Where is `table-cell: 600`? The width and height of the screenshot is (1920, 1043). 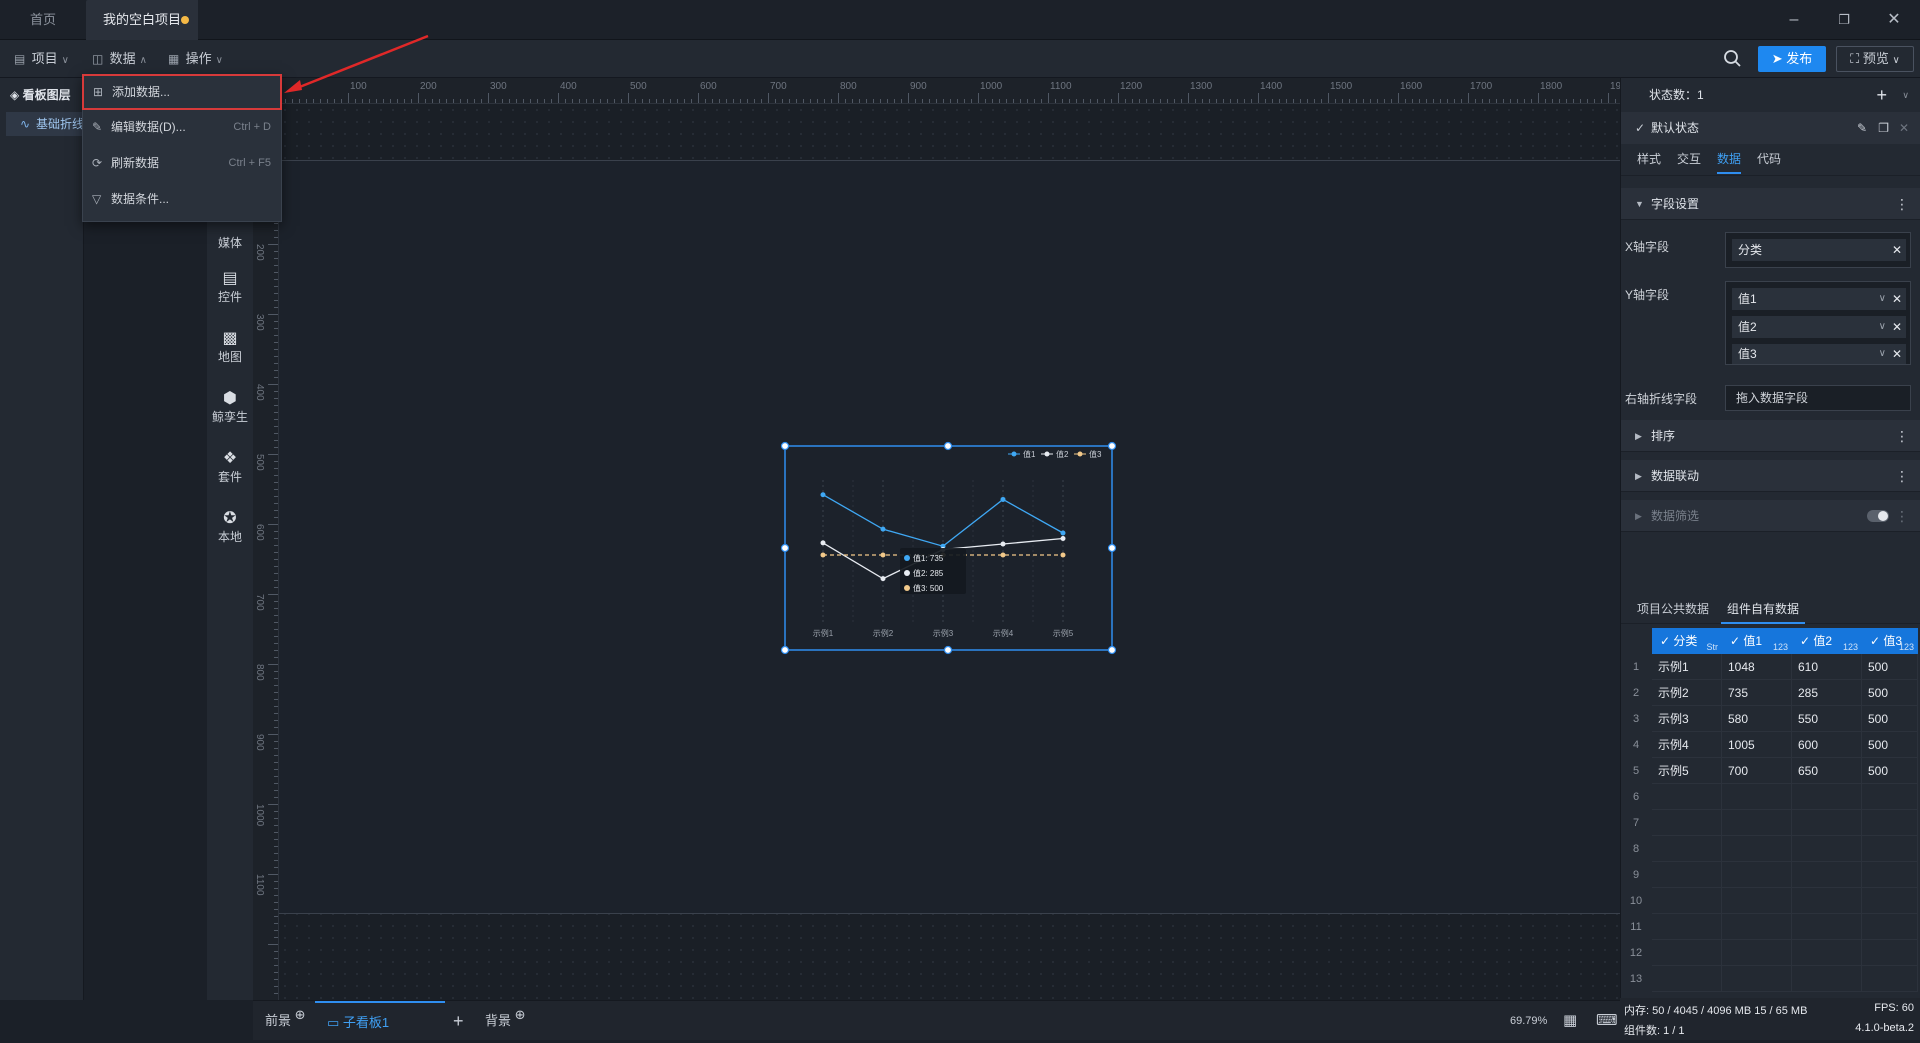 table-cell: 600 is located at coordinates (1827, 745).